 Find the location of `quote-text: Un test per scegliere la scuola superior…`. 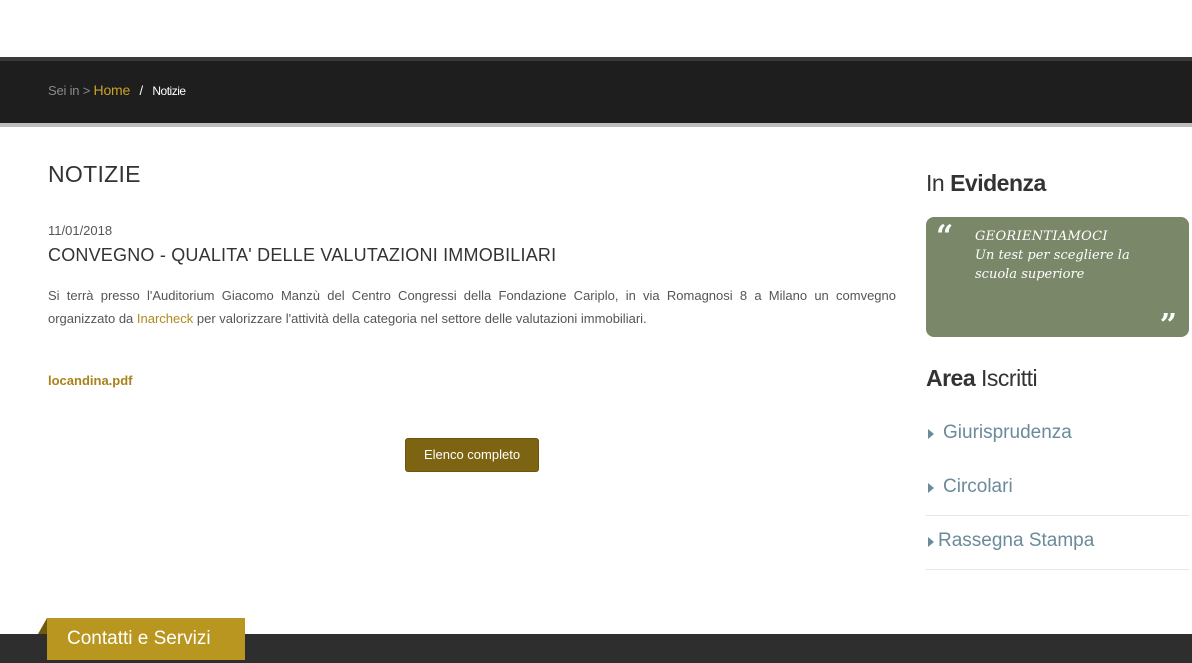

quote-text: Un test per scegliere la scuola superior… is located at coordinates (1052, 265).